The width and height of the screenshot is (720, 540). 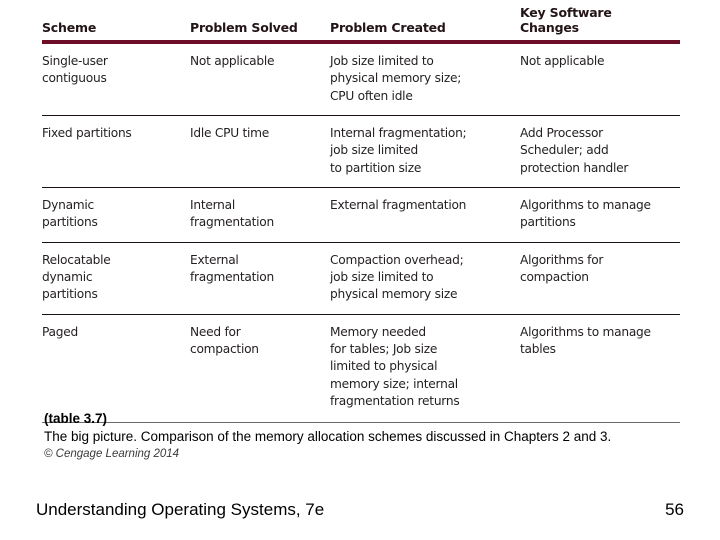 I want to click on cell-text: Paged, so click(x=60, y=331).